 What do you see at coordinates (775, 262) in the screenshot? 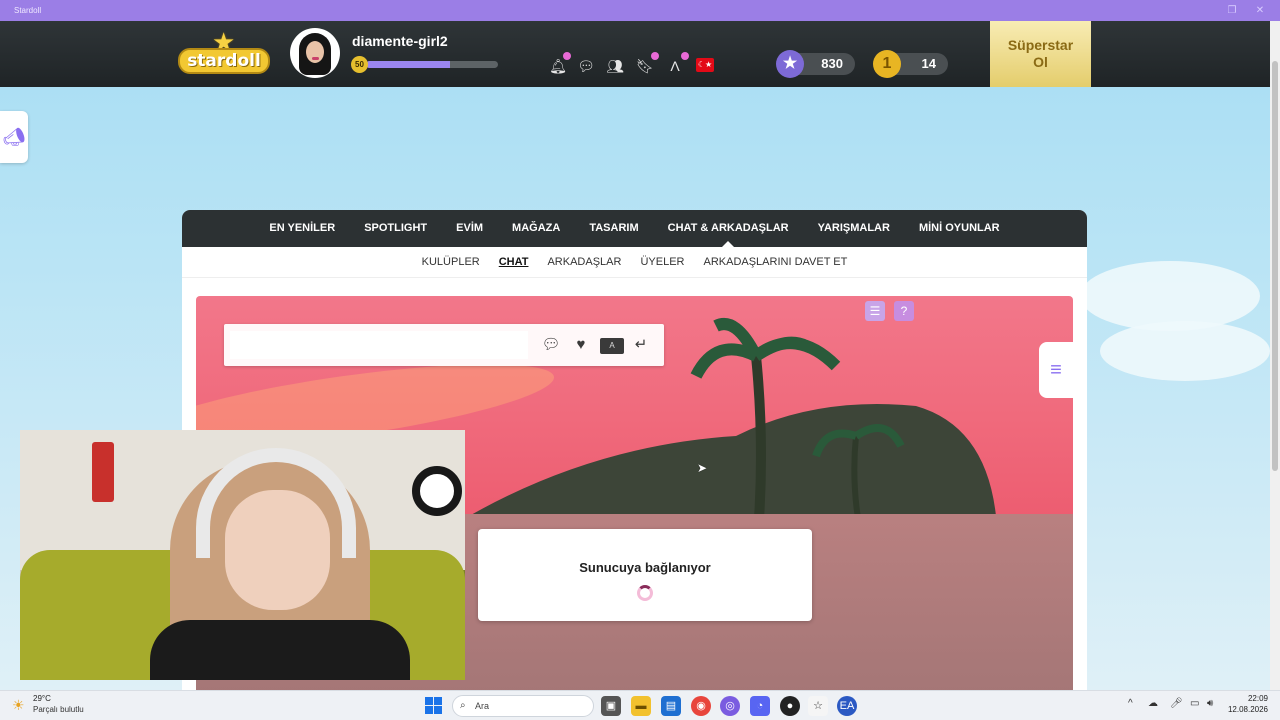
I see `sub-nav-item: ARKADAŞLARINI DAVET ET` at bounding box center [775, 262].